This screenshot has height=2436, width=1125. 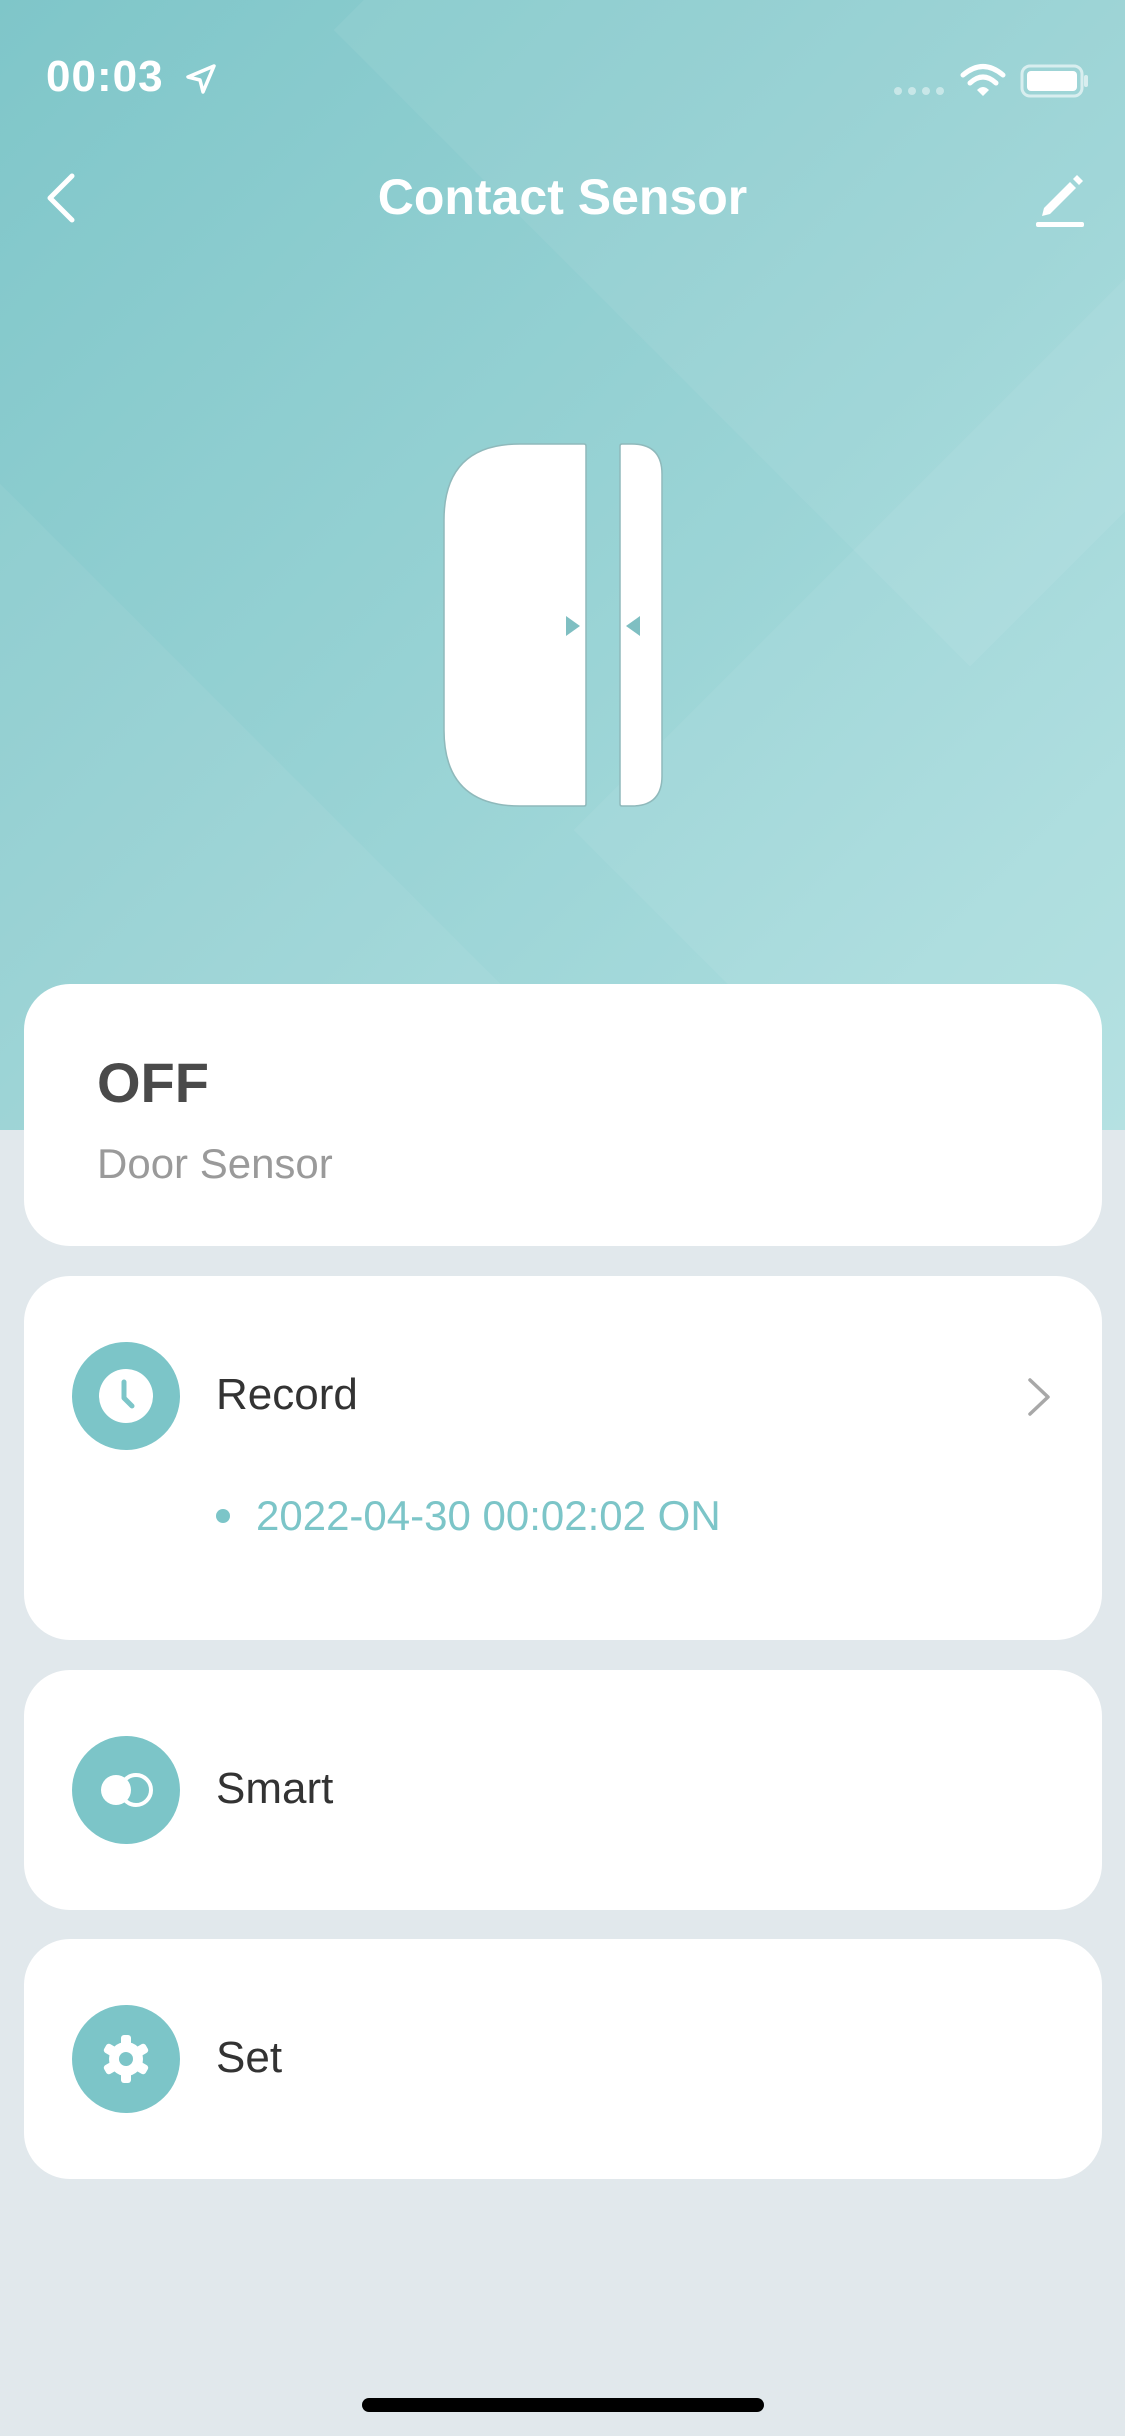 What do you see at coordinates (153, 1082) in the screenshot?
I see `device-state: OFF` at bounding box center [153, 1082].